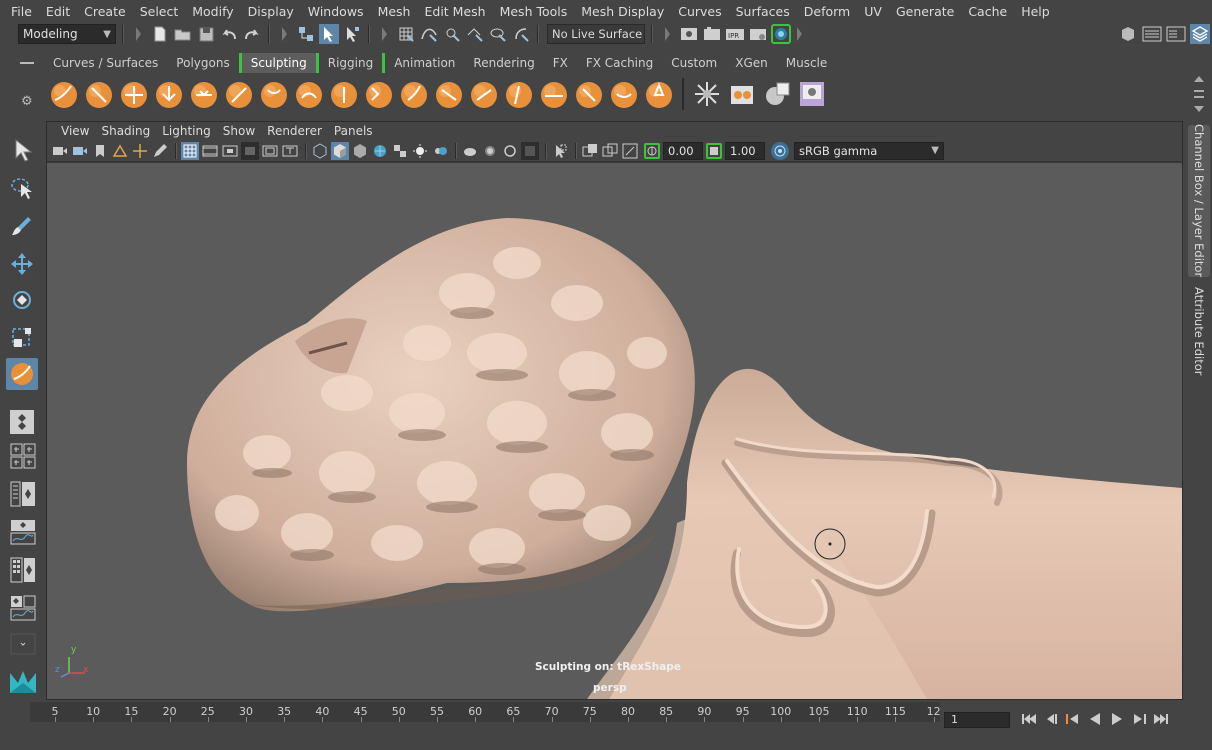 Image resolution: width=1212 pixels, height=750 pixels. What do you see at coordinates (630, 151) in the screenshot?
I see `backface-culling-icon` at bounding box center [630, 151].